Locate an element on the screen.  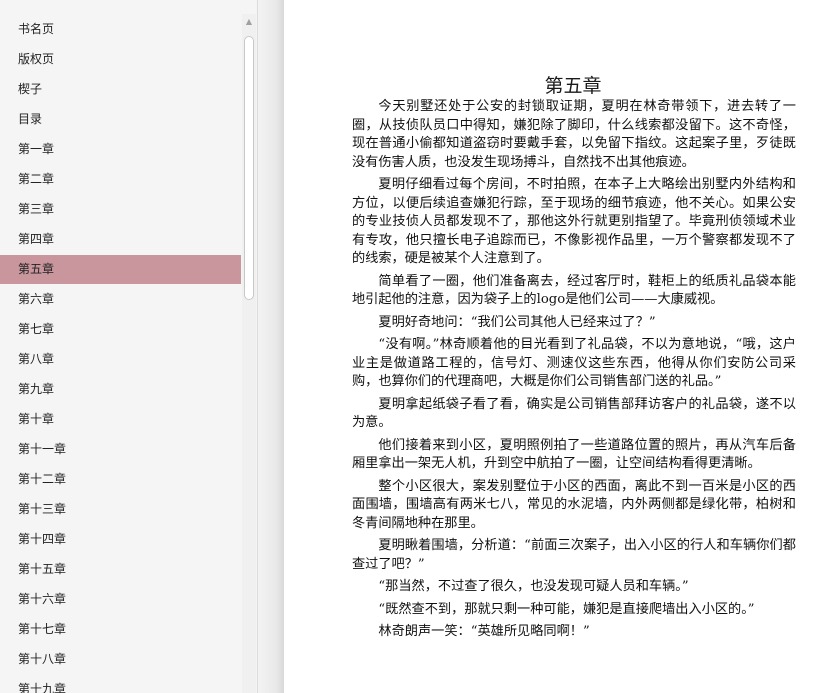
toc-item: 第四章 is located at coordinates (120, 239).